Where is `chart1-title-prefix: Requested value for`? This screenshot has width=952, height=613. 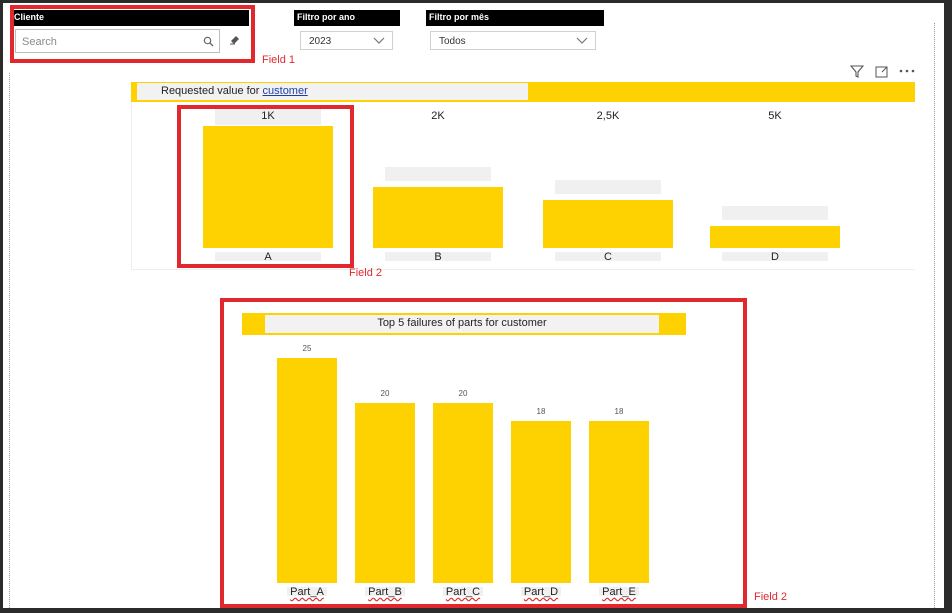
chart1-title-prefix: Requested value for is located at coordinates (212, 91).